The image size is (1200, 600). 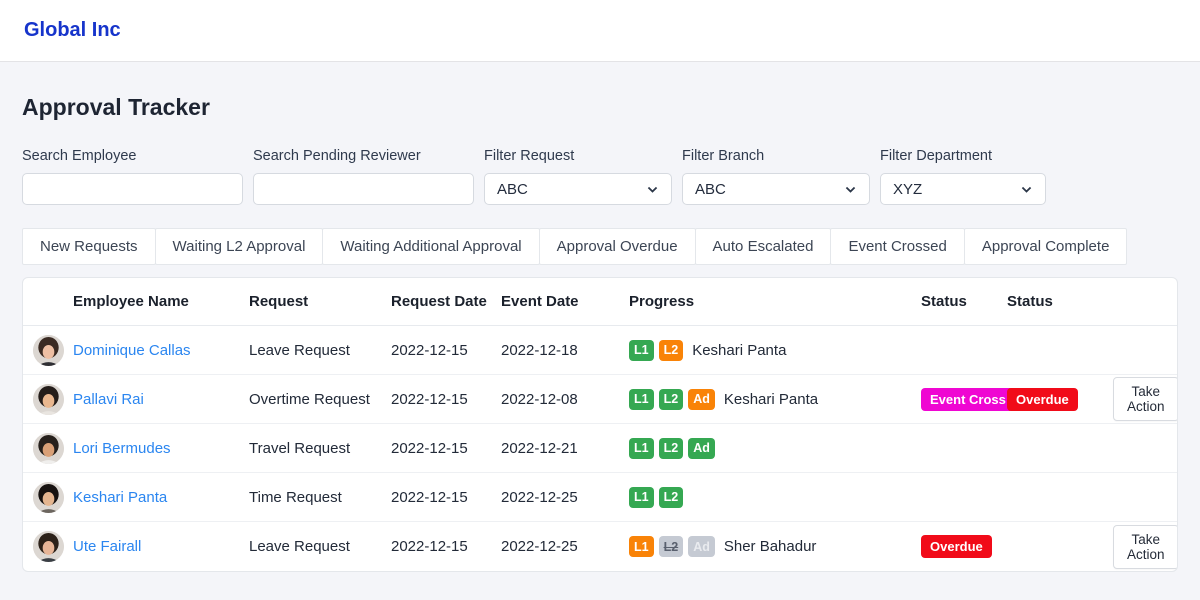 What do you see at coordinates (279, 301) in the screenshot?
I see `header-request: Request` at bounding box center [279, 301].